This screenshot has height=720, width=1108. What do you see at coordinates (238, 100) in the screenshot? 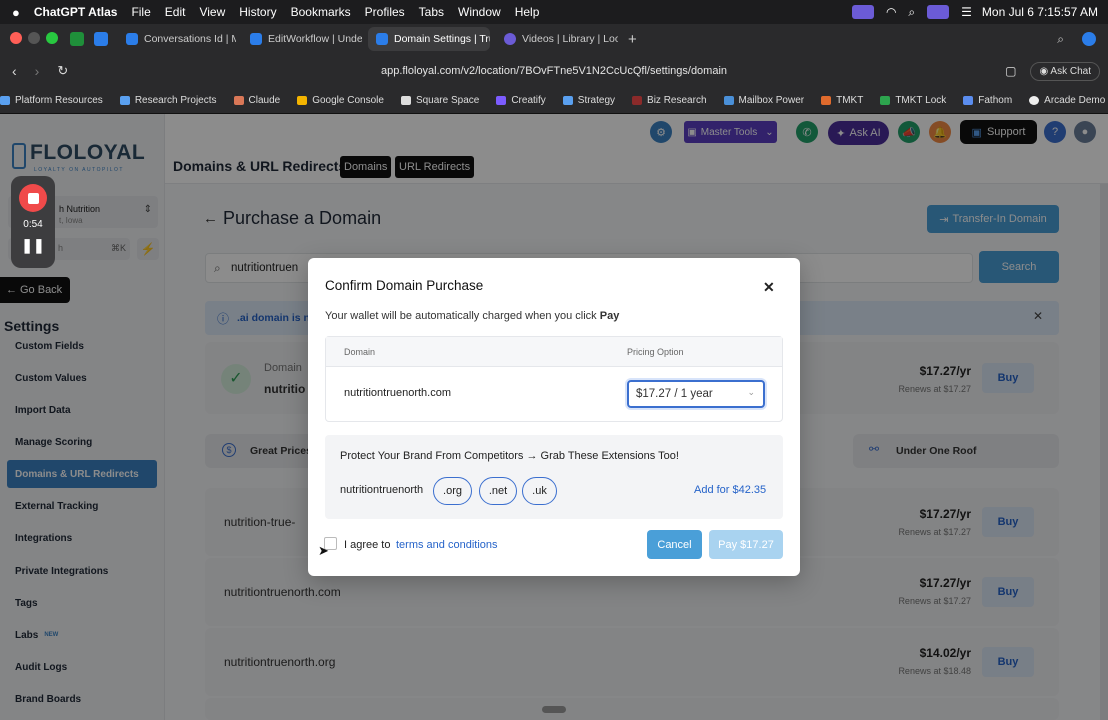
I see `claude-icon` at bounding box center [238, 100].